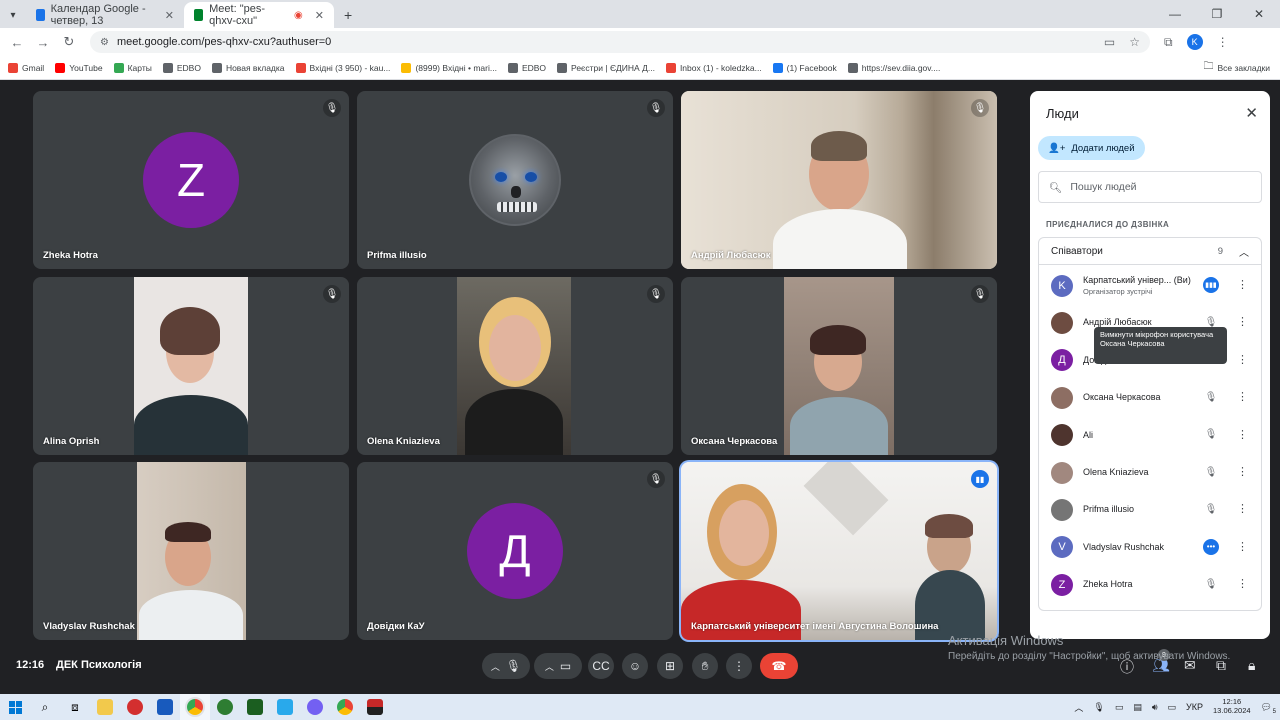  I want to click on microphone-control: ︿ 🎙︎, so click(506, 666).